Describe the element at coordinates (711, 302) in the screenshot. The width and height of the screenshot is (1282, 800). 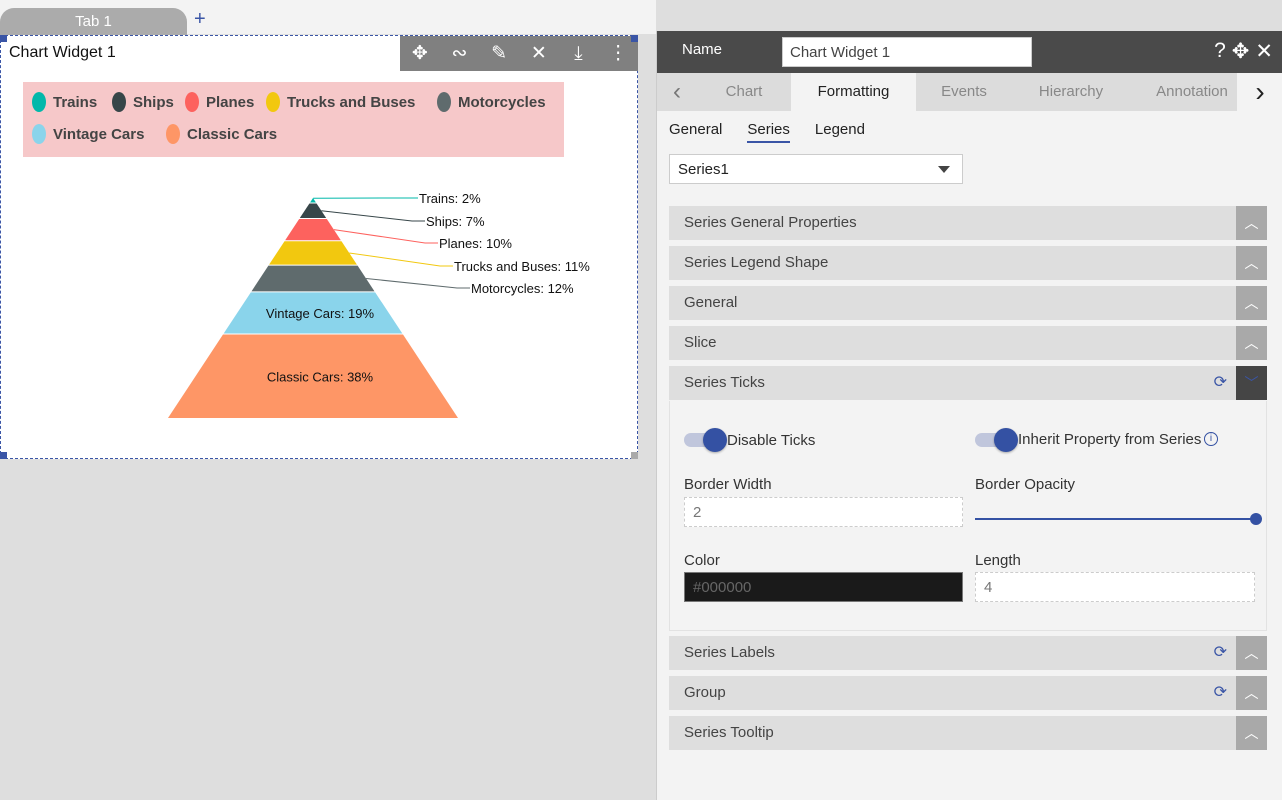
I see `section-title: General` at that location.